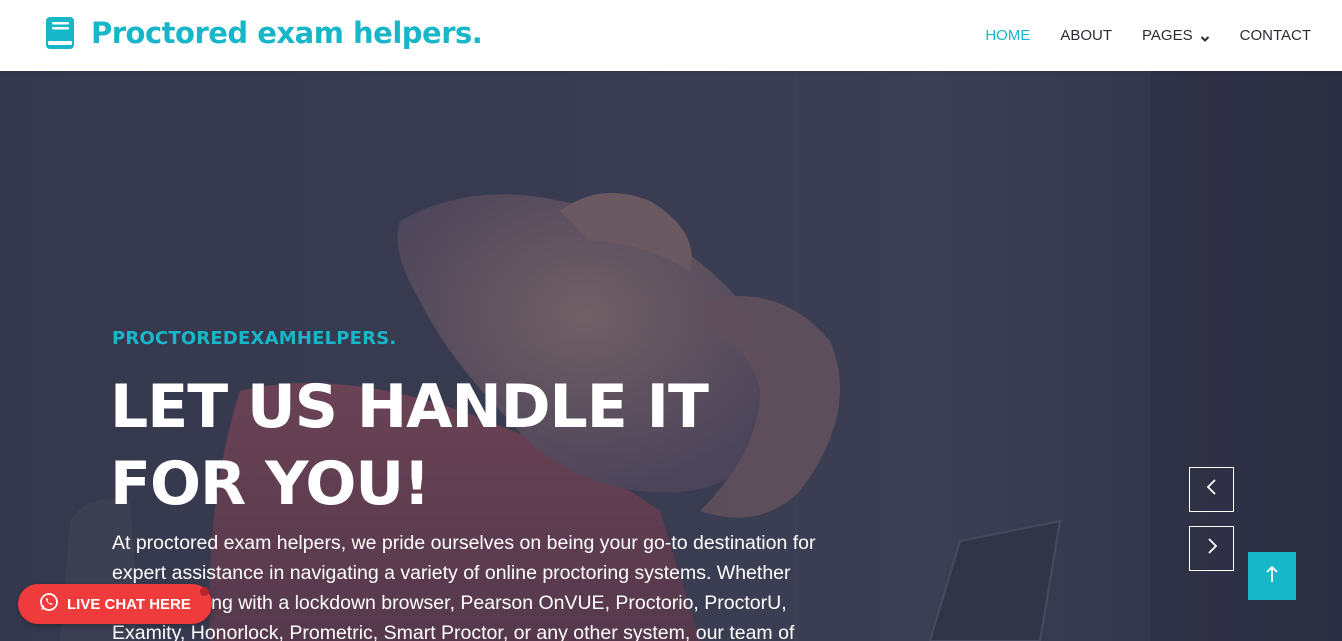 The image size is (1342, 641). I want to click on live-chat-label: LIVE CHAT HERE, so click(129, 604).